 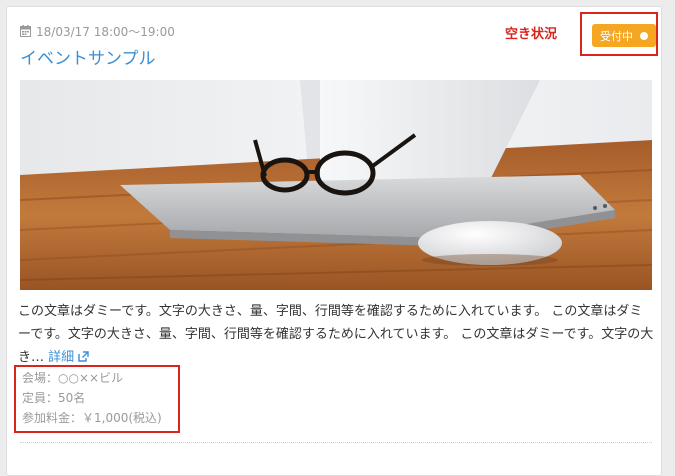 I want to click on external-link-icon, so click(x=84, y=356).